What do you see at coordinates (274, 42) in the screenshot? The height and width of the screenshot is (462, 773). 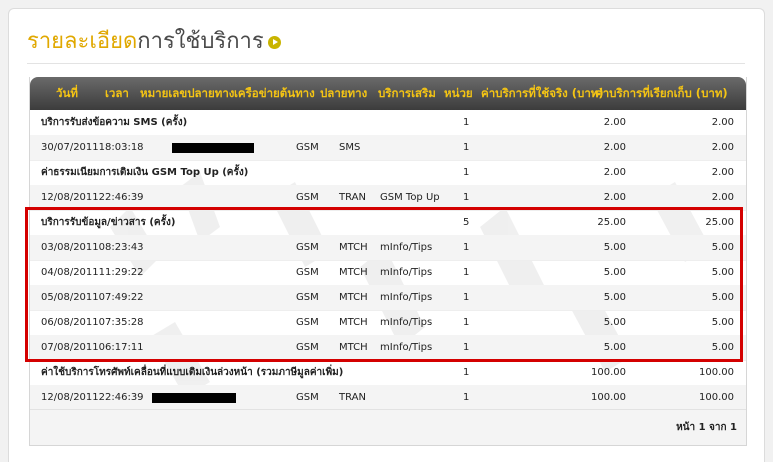 I see `play-circle-icon` at bounding box center [274, 42].